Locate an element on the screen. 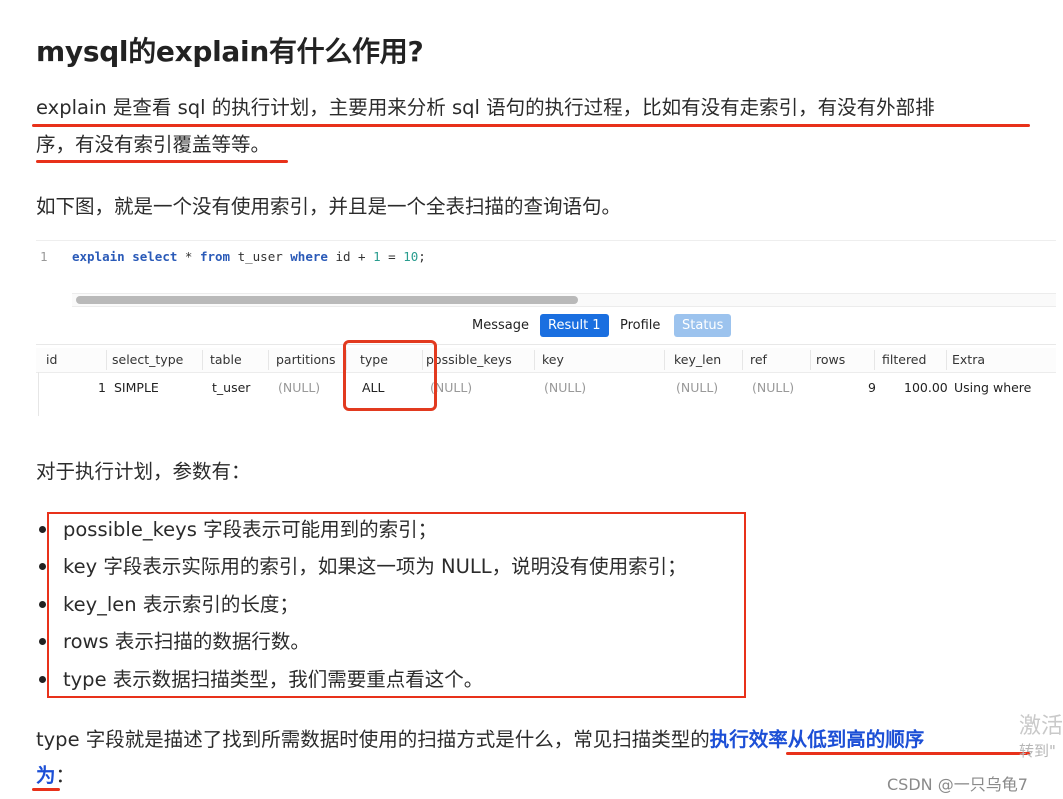  cell-partitions: (NULL) is located at coordinates (299, 387).